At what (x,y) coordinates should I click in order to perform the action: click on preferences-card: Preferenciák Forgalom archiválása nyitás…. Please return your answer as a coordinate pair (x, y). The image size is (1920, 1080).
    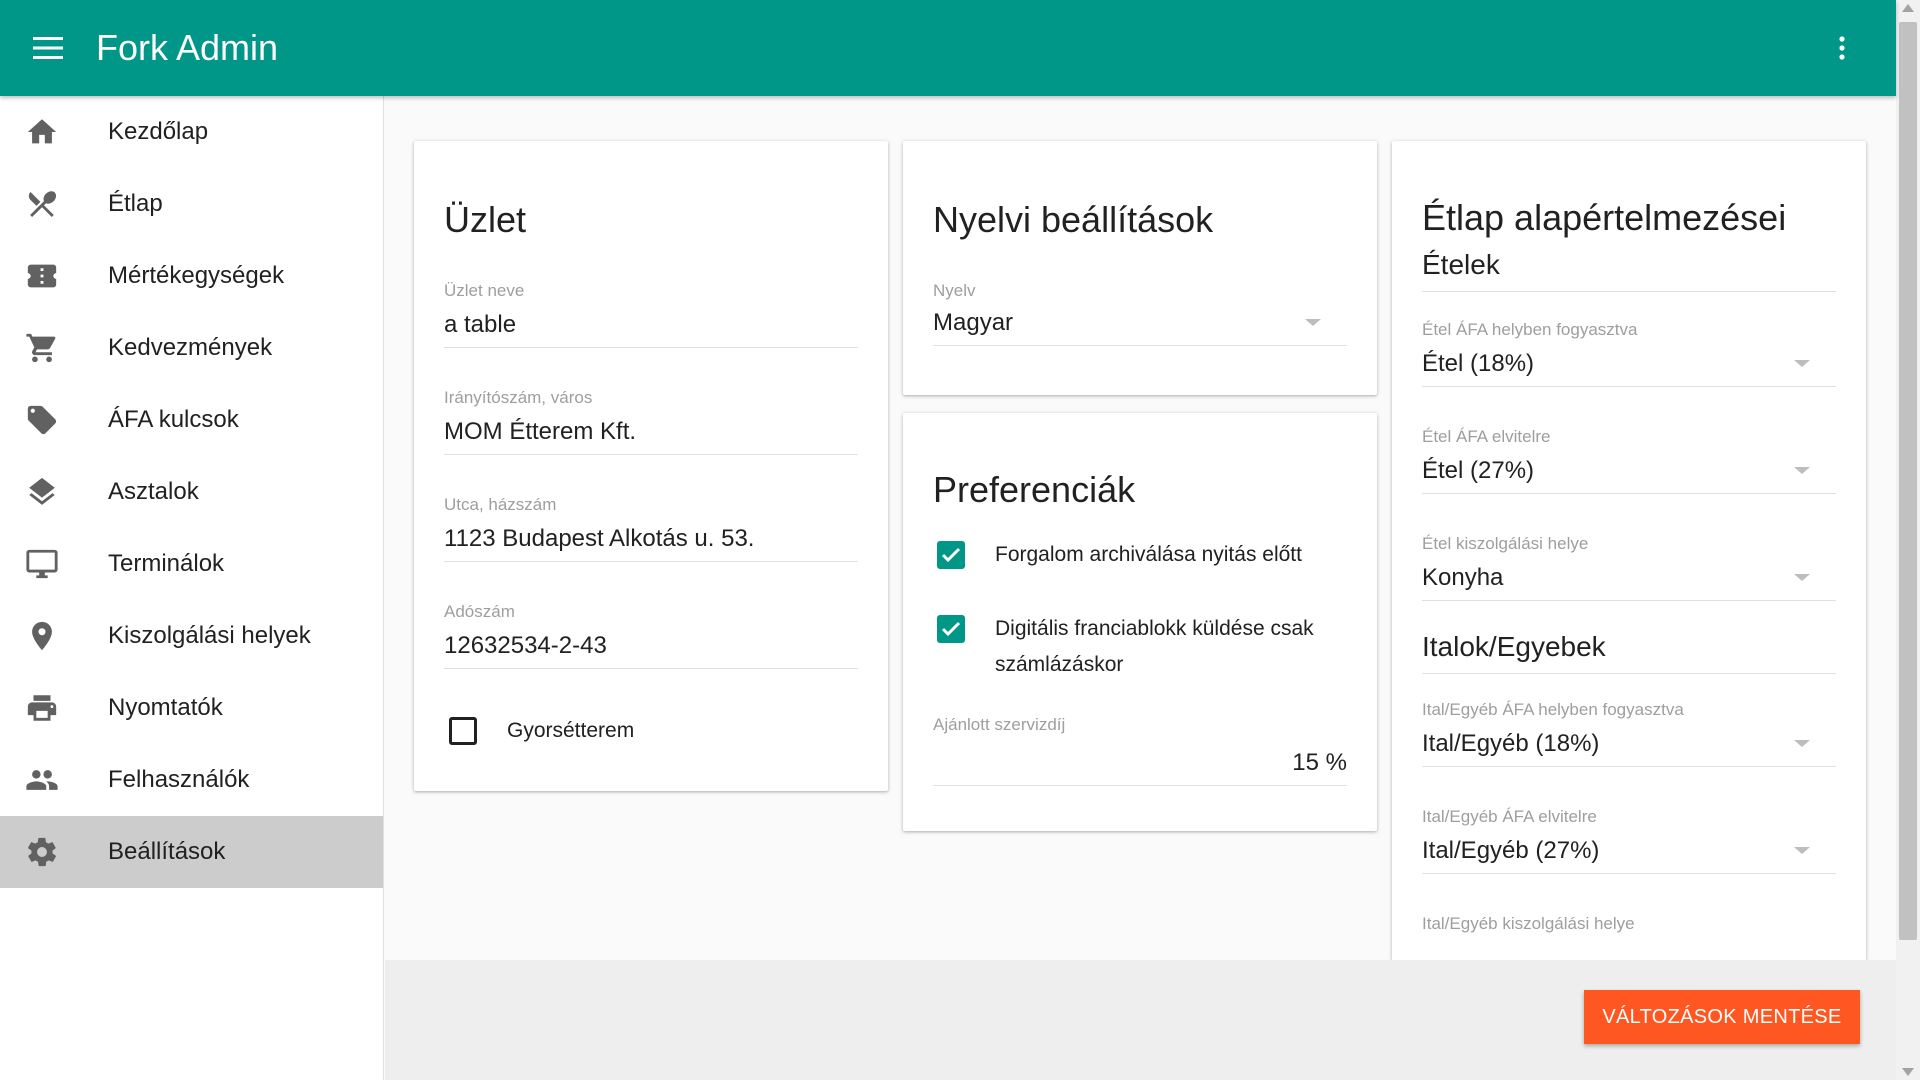
    Looking at the image, I should click on (1140, 622).